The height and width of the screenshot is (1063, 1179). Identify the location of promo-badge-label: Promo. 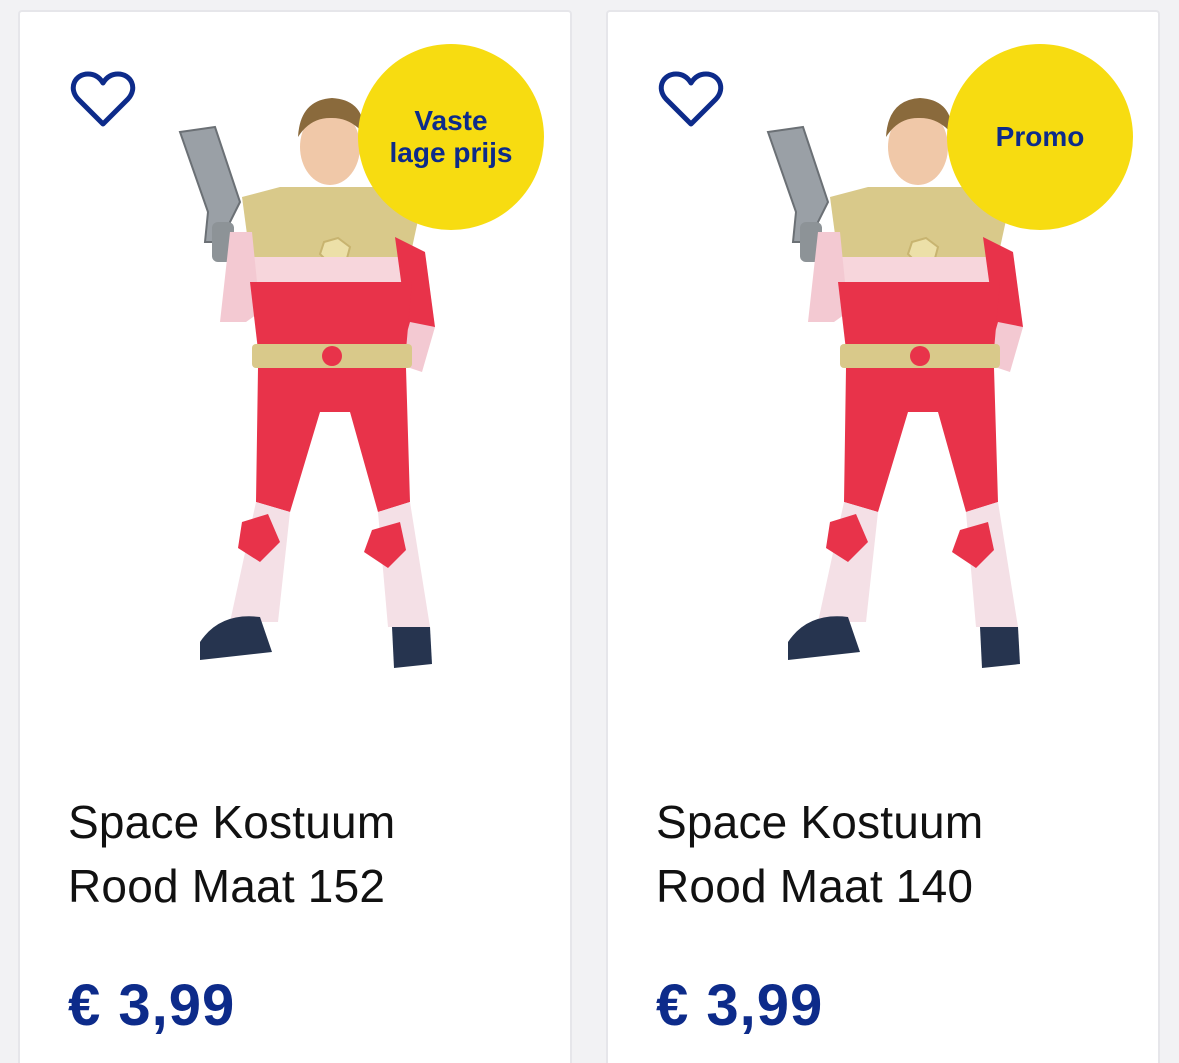
(1040, 136).